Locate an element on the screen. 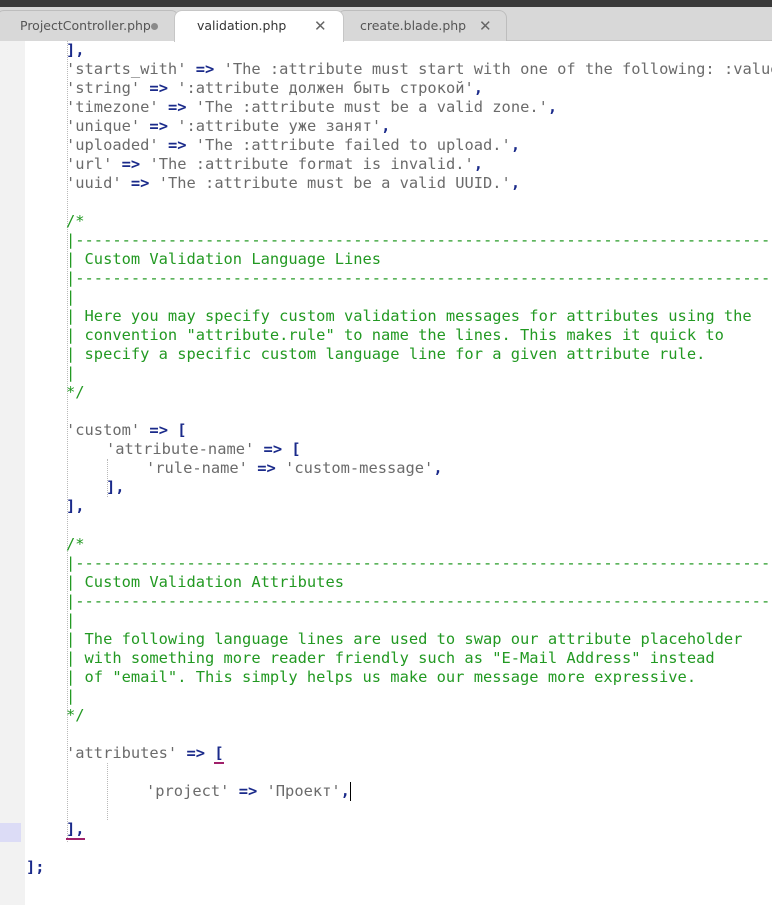  tab-projectcontroller: ProjectController.php is located at coordinates (89, 25).